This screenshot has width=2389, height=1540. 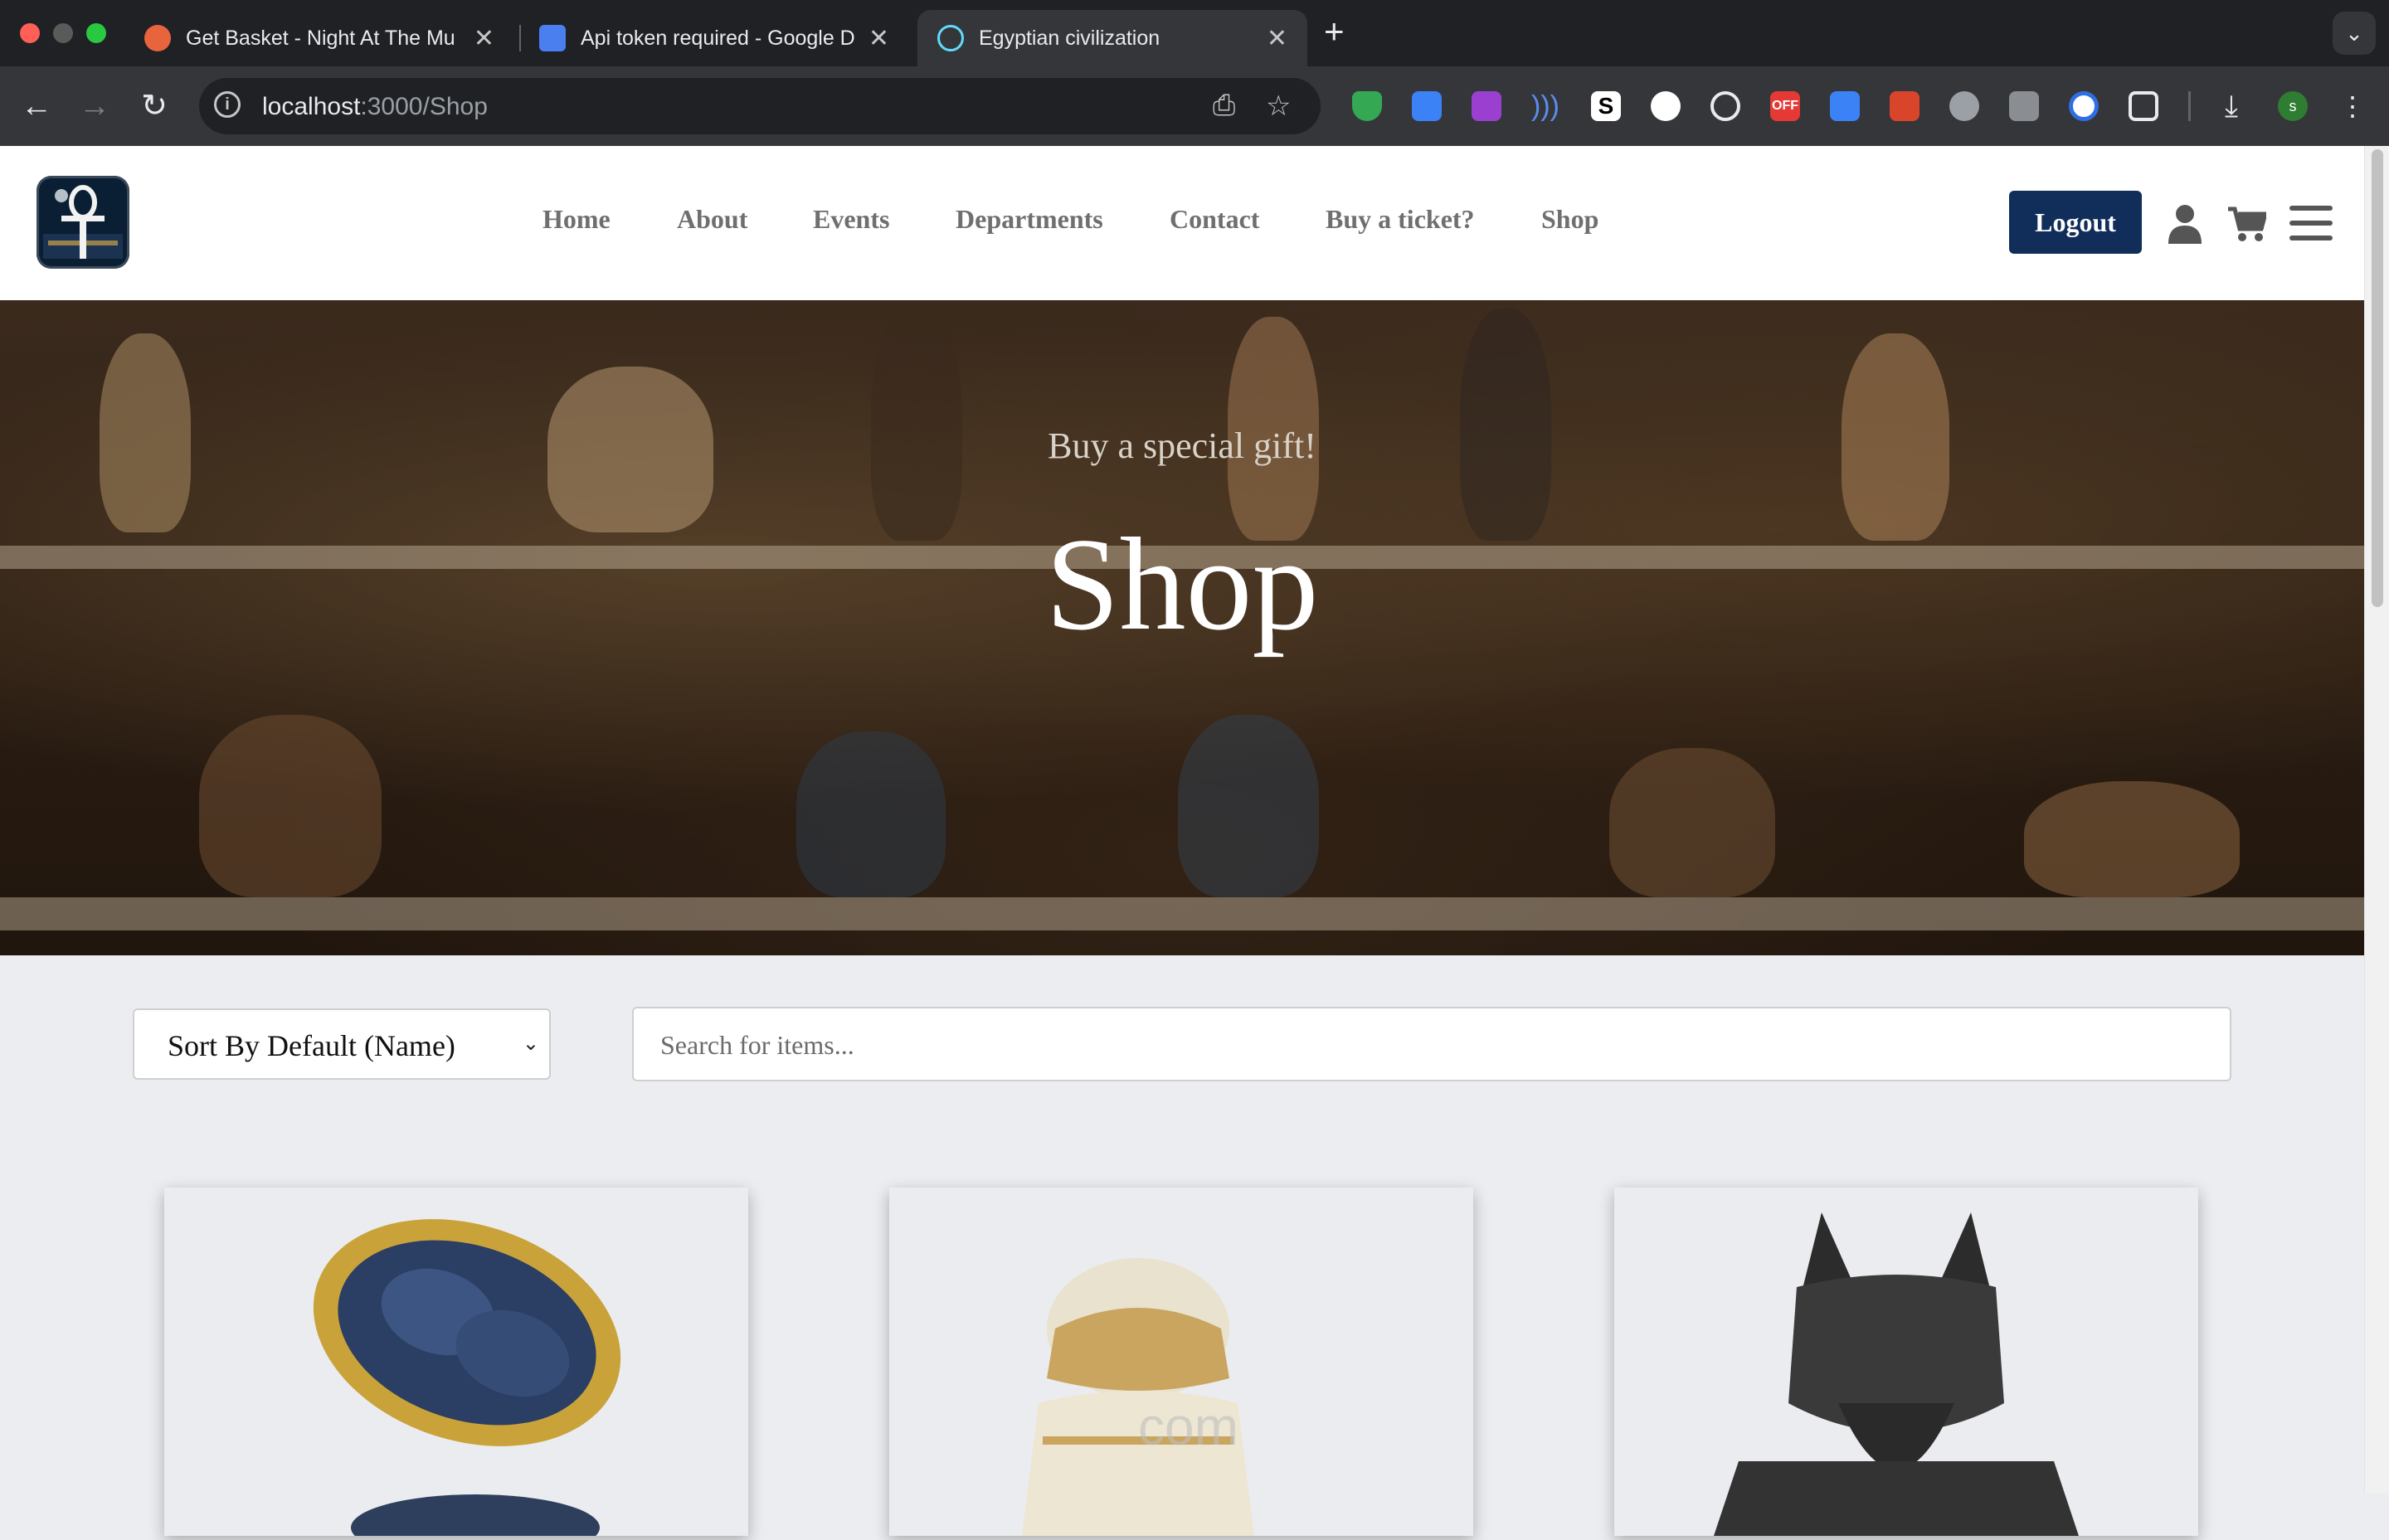 I want to click on puzzle-extensions-icon, so click(x=2143, y=106).